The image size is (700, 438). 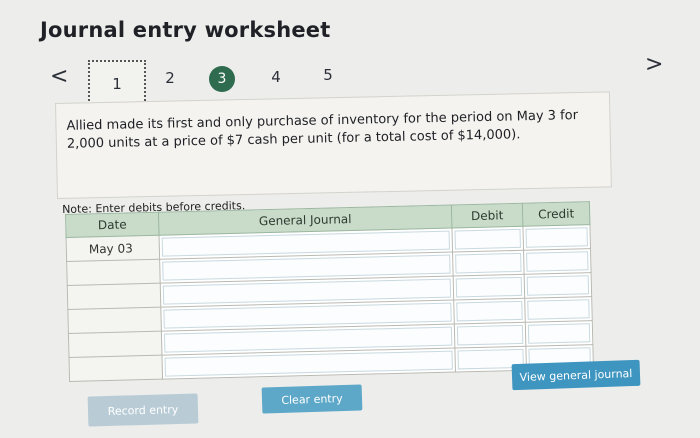 I want to click on clear-entry-button: Clear entry, so click(x=312, y=399).